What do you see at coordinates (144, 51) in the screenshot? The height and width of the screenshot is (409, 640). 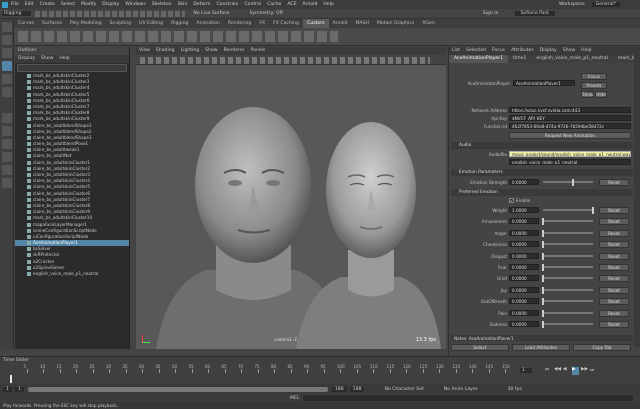 I see `viewport-menu-view: View` at bounding box center [144, 51].